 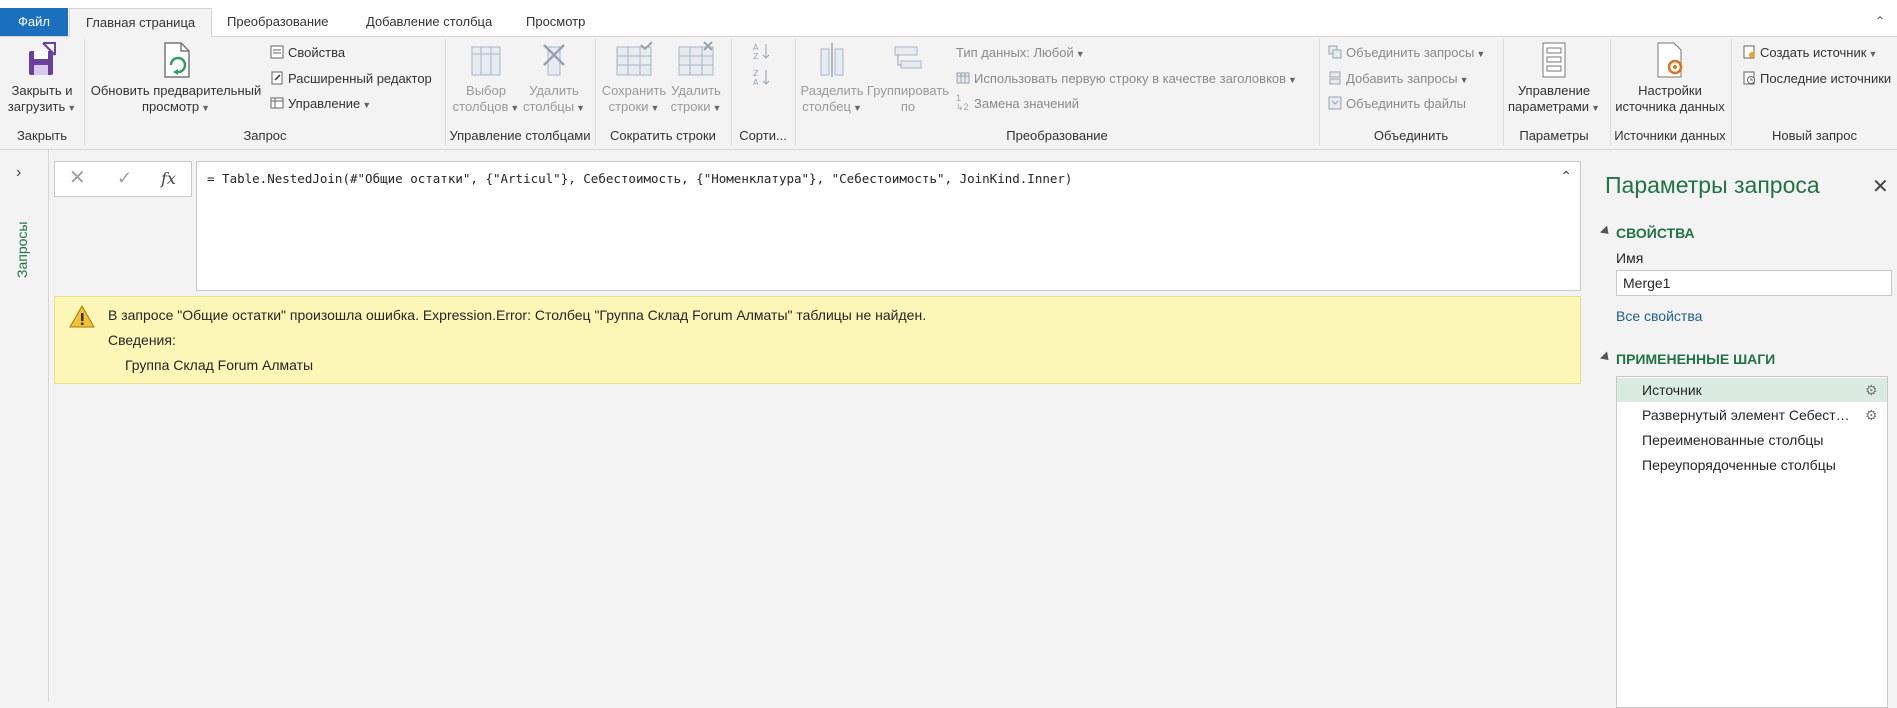 I want to click on query-name-input, so click(x=1754, y=283).